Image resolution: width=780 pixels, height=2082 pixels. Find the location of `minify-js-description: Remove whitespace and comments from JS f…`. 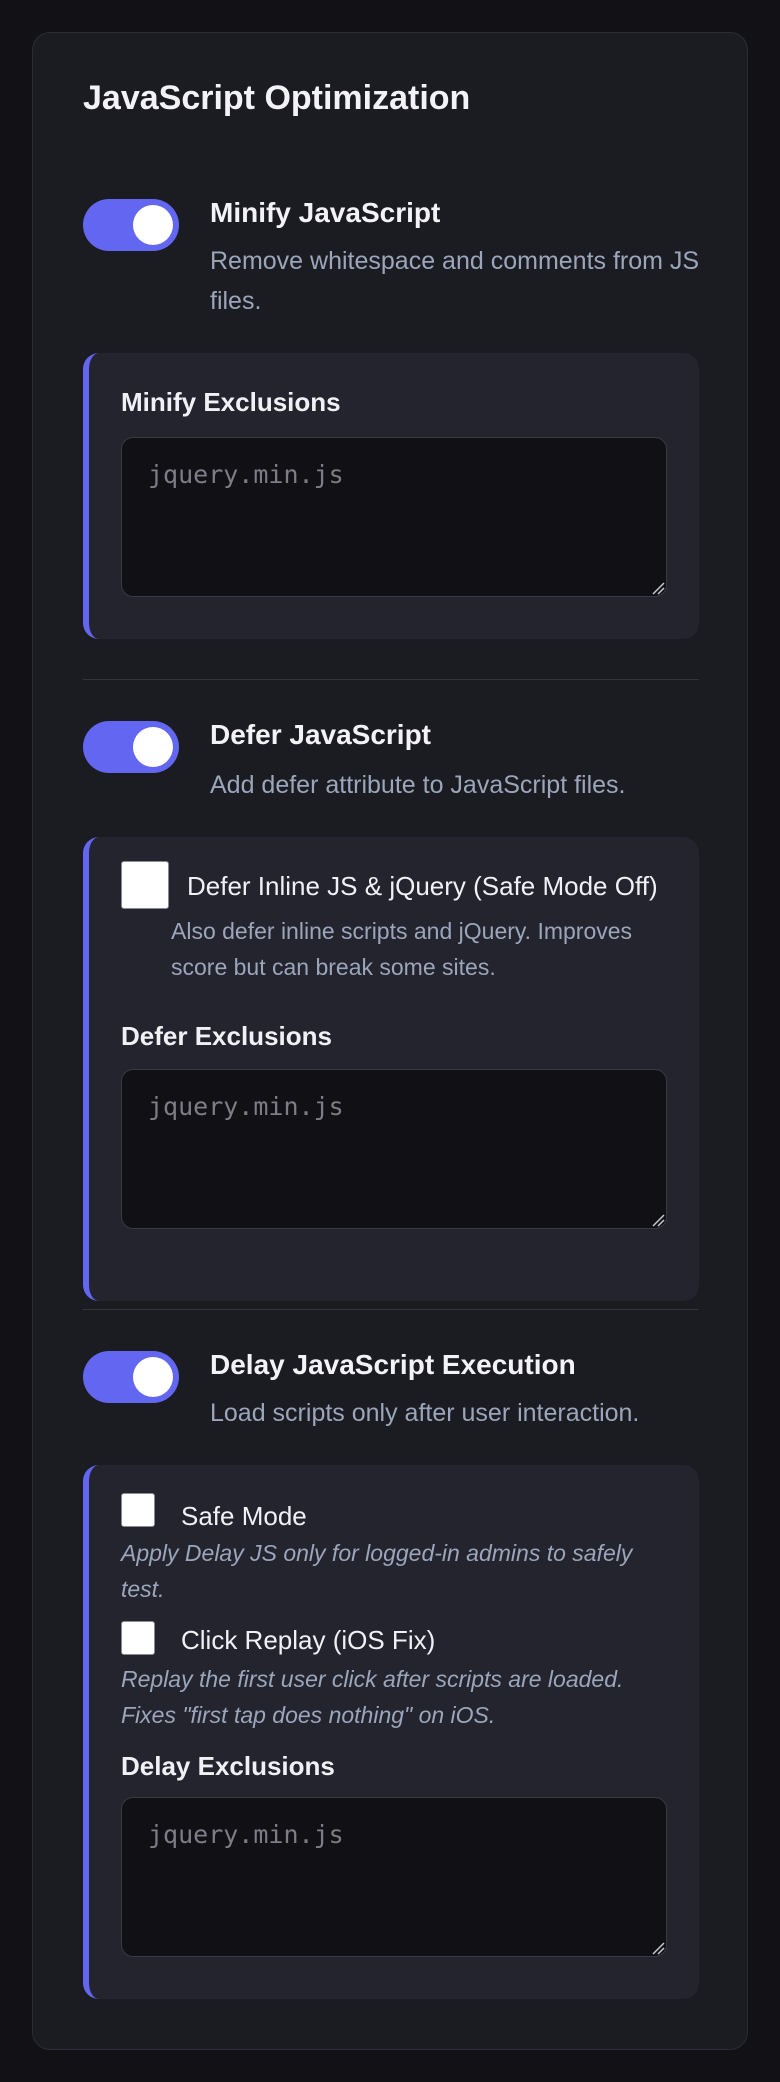

minify-js-description: Remove whitespace and comments from JS f… is located at coordinates (455, 281).